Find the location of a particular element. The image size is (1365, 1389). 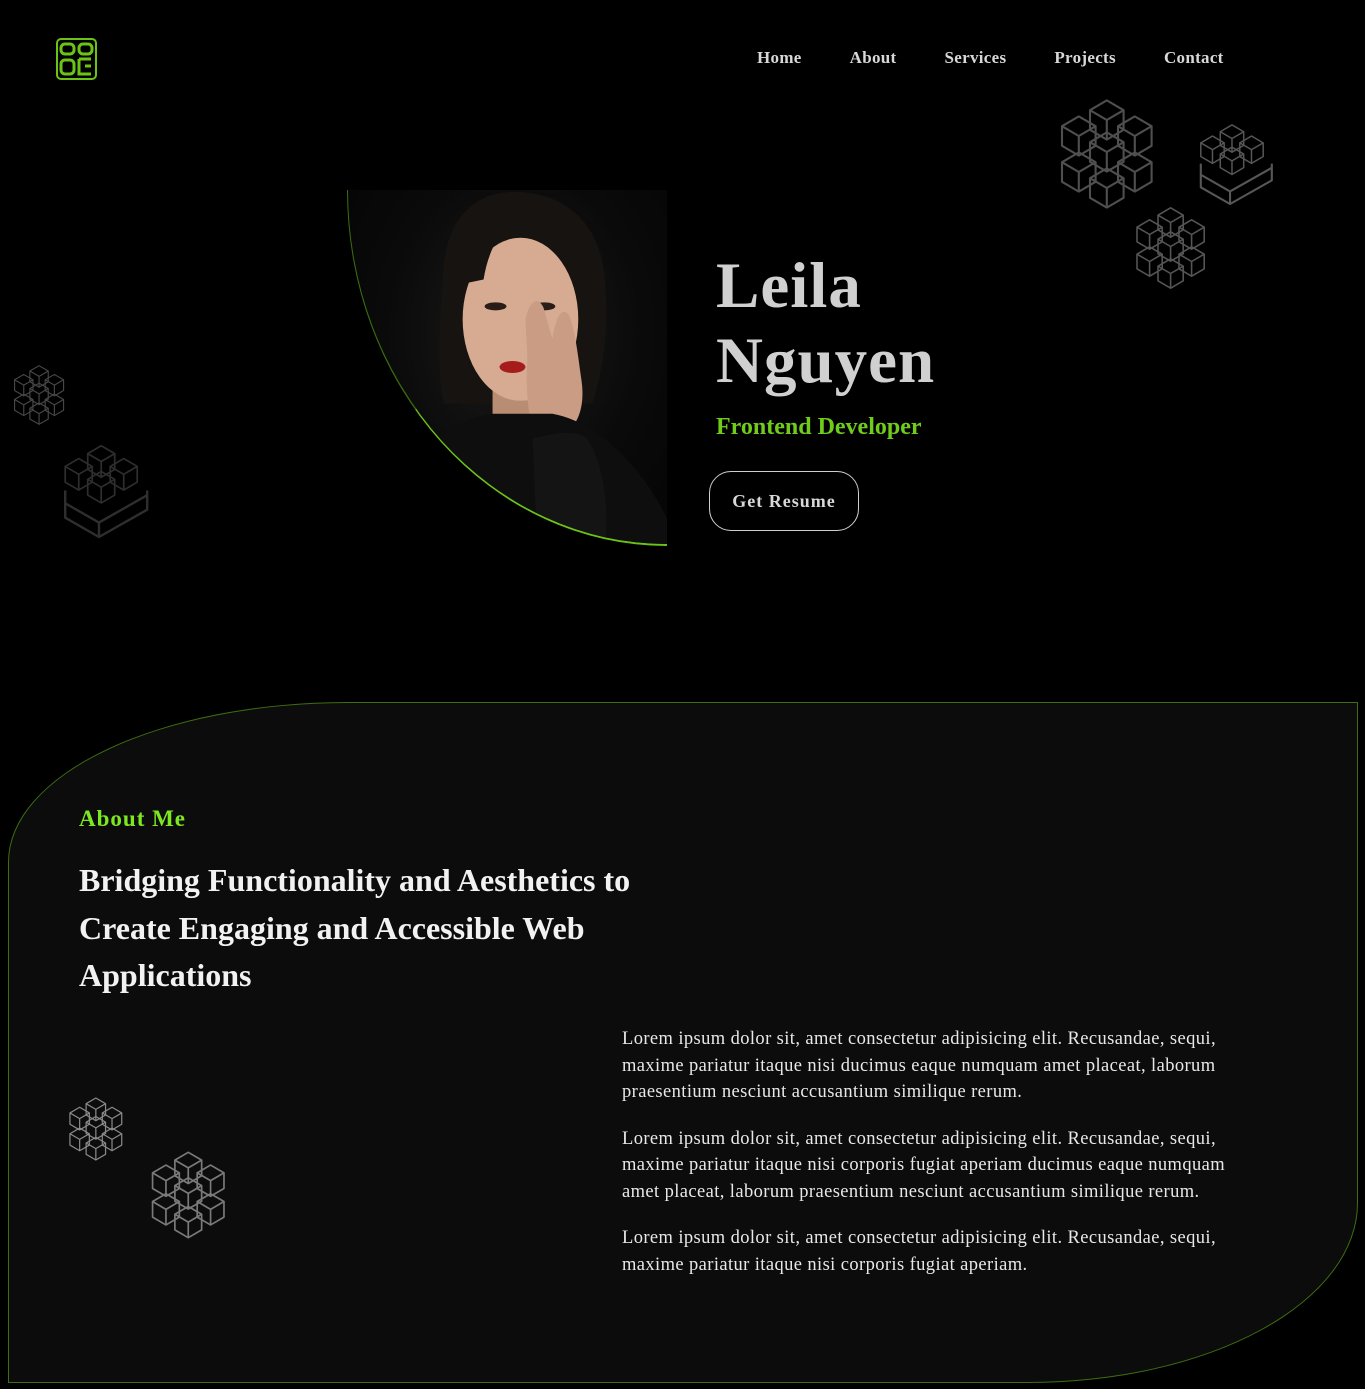

nav-projects: Projects is located at coordinates (1085, 58).